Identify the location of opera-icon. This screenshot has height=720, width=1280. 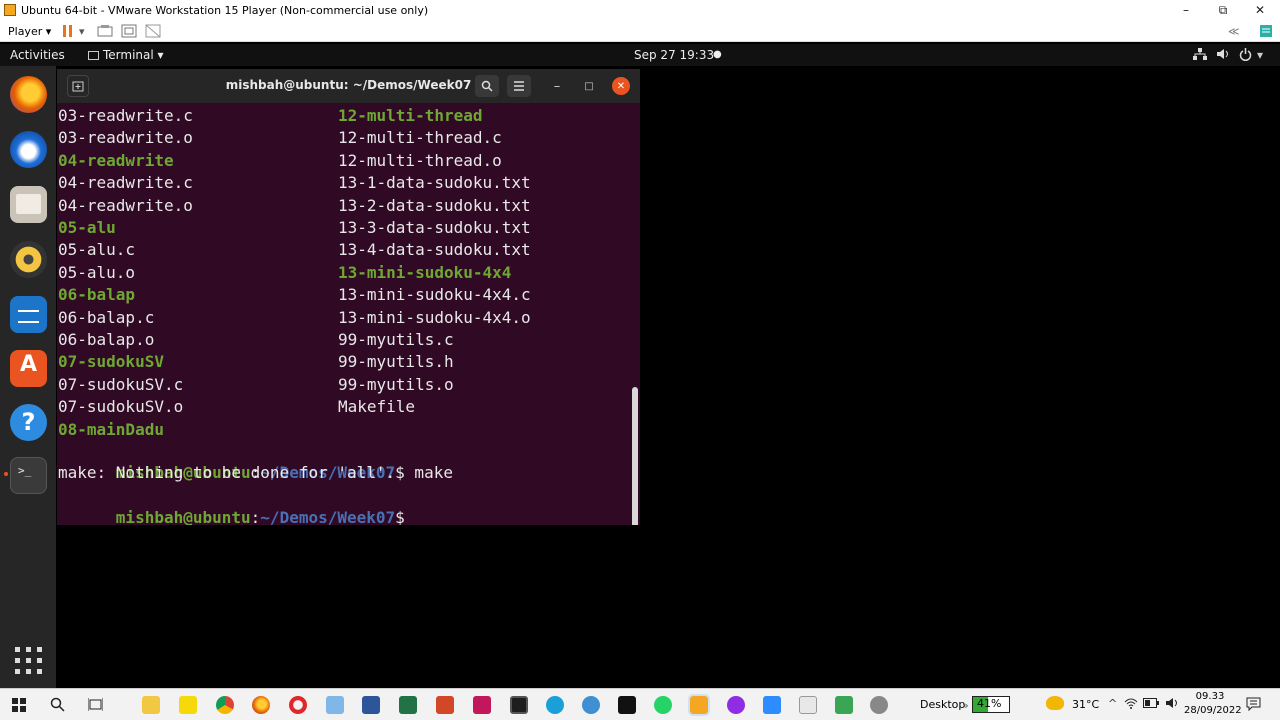
(298, 705).